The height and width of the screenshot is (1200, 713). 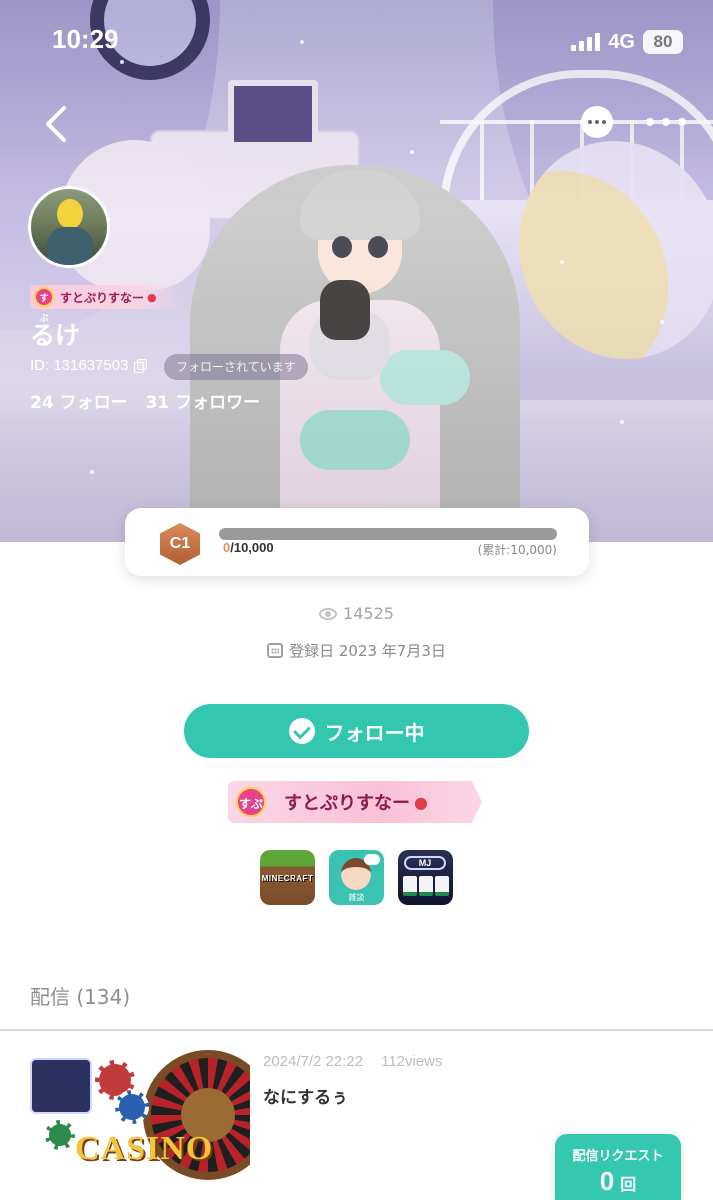 I want to click on request-unit: 回, so click(x=628, y=1184).